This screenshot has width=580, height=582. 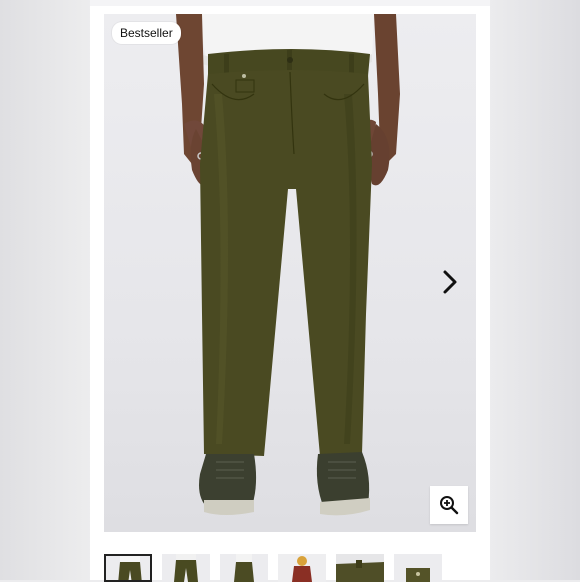 I want to click on thumbnail-pocket-detail, so click(x=418, y=568).